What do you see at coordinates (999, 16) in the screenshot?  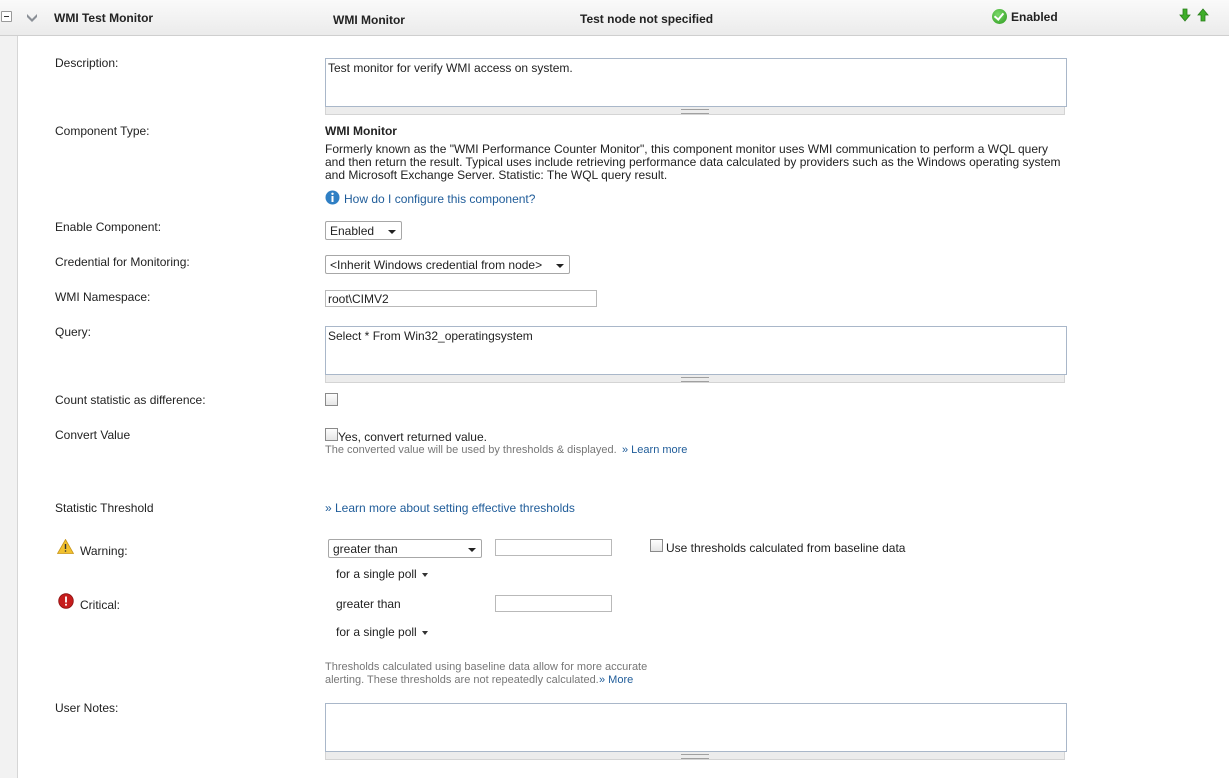 I see `check-circle-icon` at bounding box center [999, 16].